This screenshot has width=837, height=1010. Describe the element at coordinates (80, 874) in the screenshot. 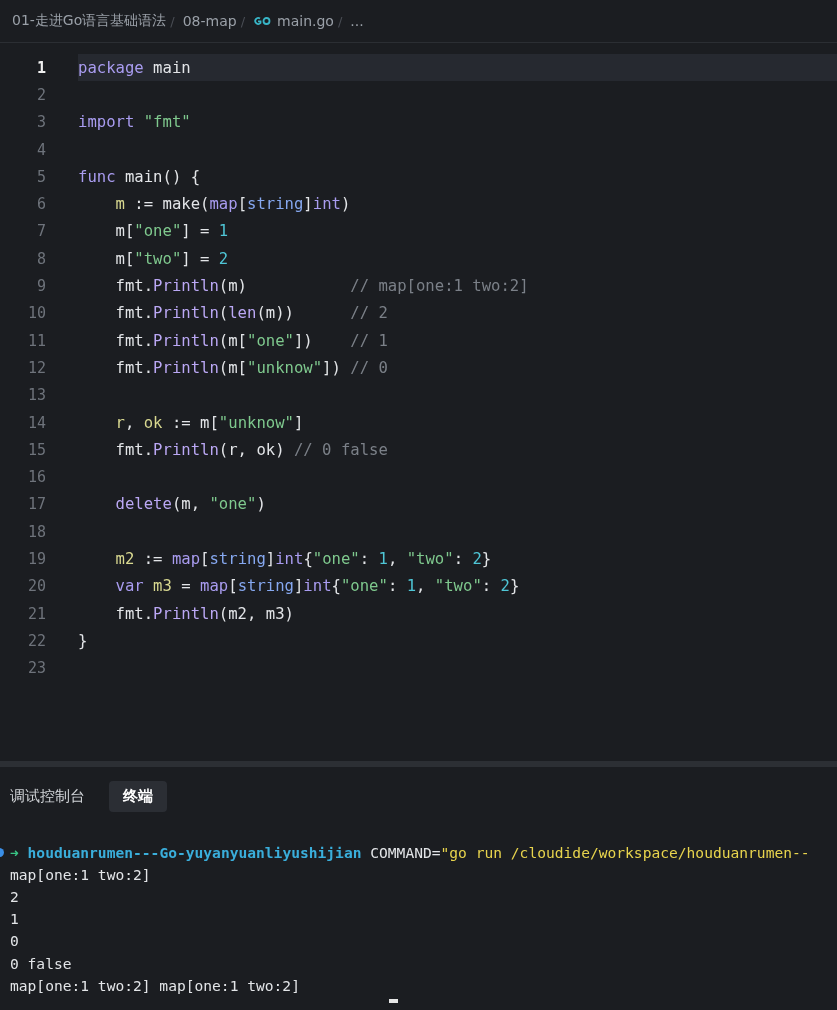

I see `terminal-output: map[one:1 two:2]` at that location.